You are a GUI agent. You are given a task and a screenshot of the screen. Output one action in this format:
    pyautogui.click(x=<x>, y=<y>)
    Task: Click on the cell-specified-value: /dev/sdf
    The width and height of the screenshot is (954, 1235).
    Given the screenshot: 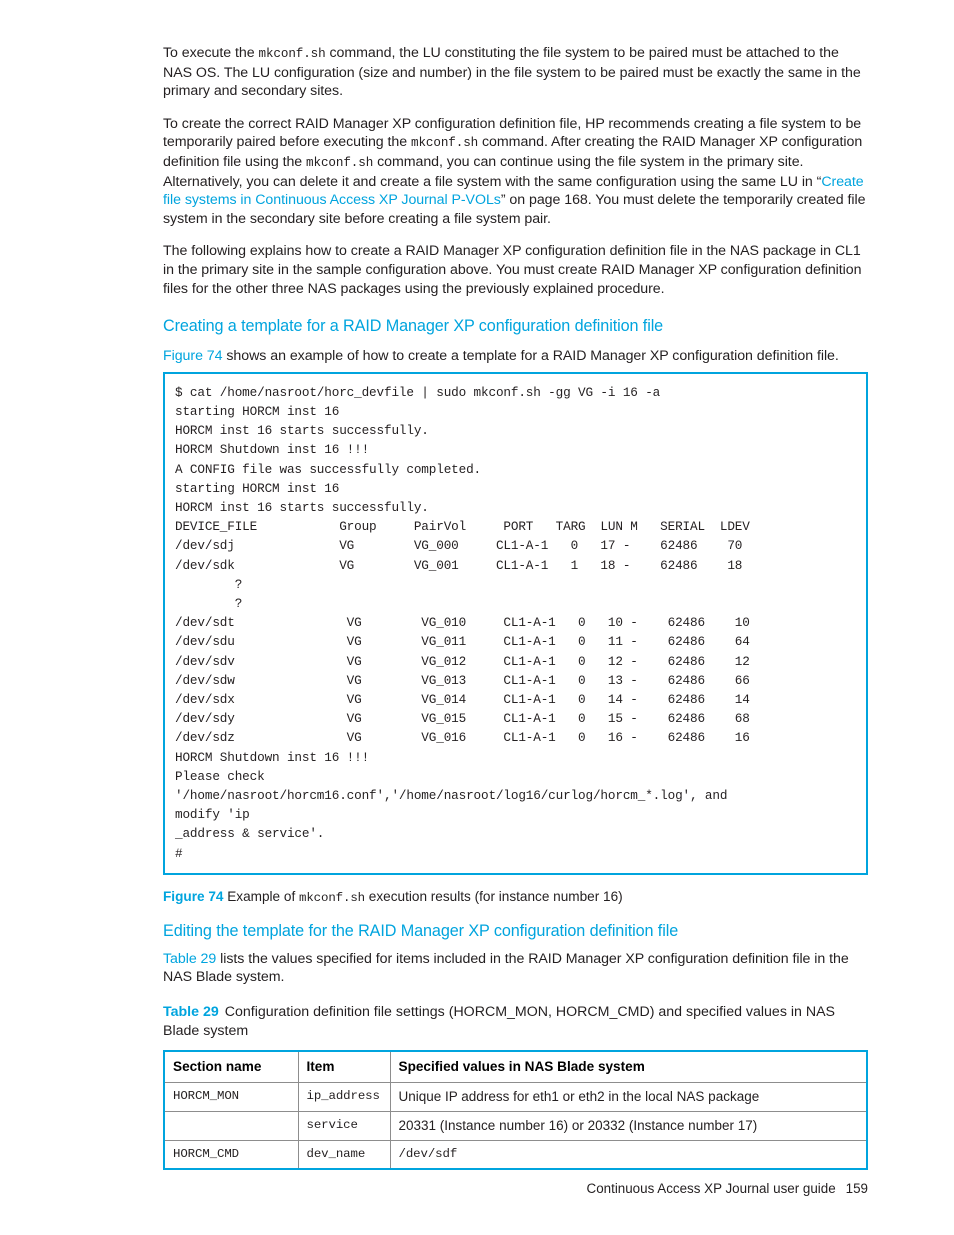 What is the action you would take?
    pyautogui.click(x=628, y=1154)
    